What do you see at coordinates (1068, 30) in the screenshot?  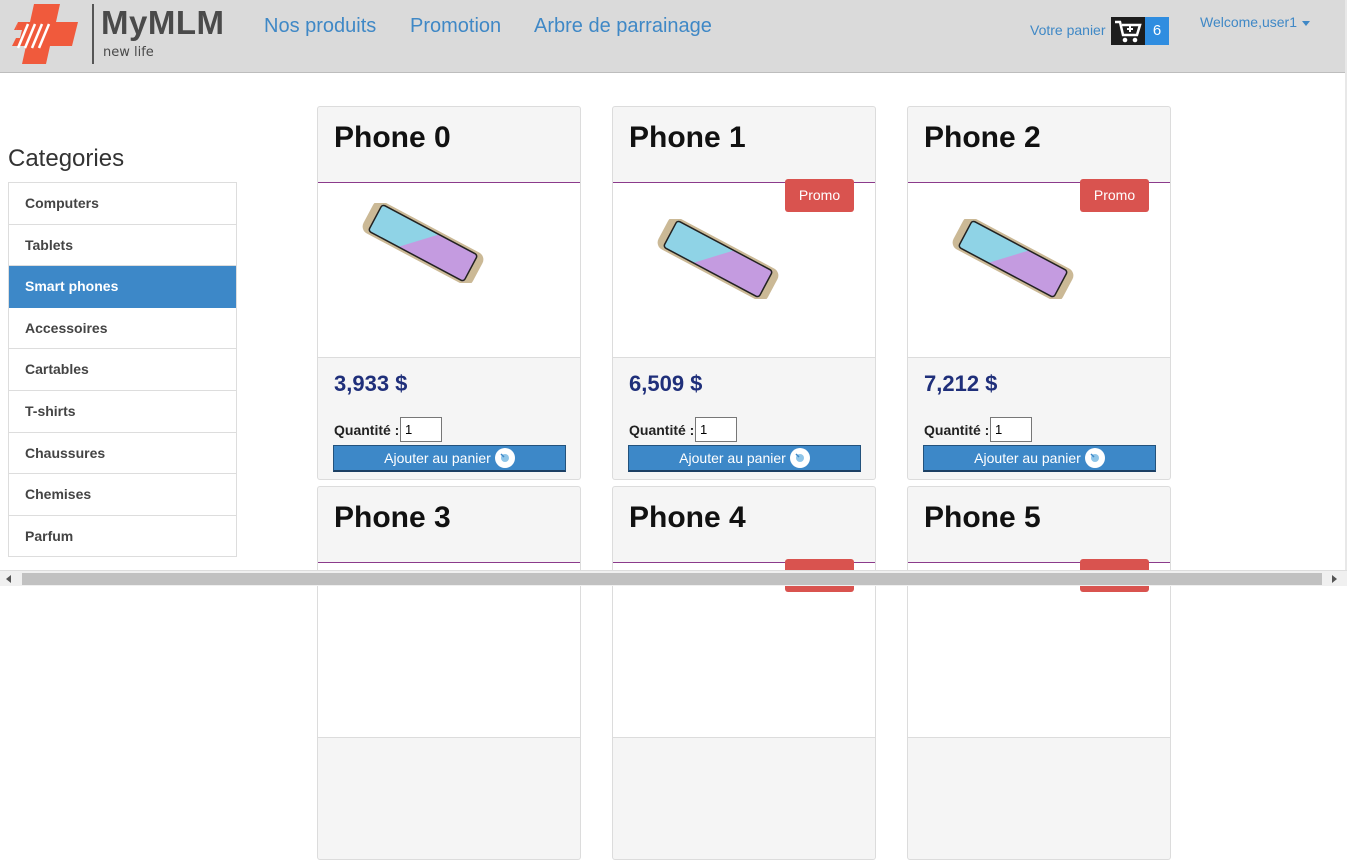 I see `cart-label: Votre panier` at bounding box center [1068, 30].